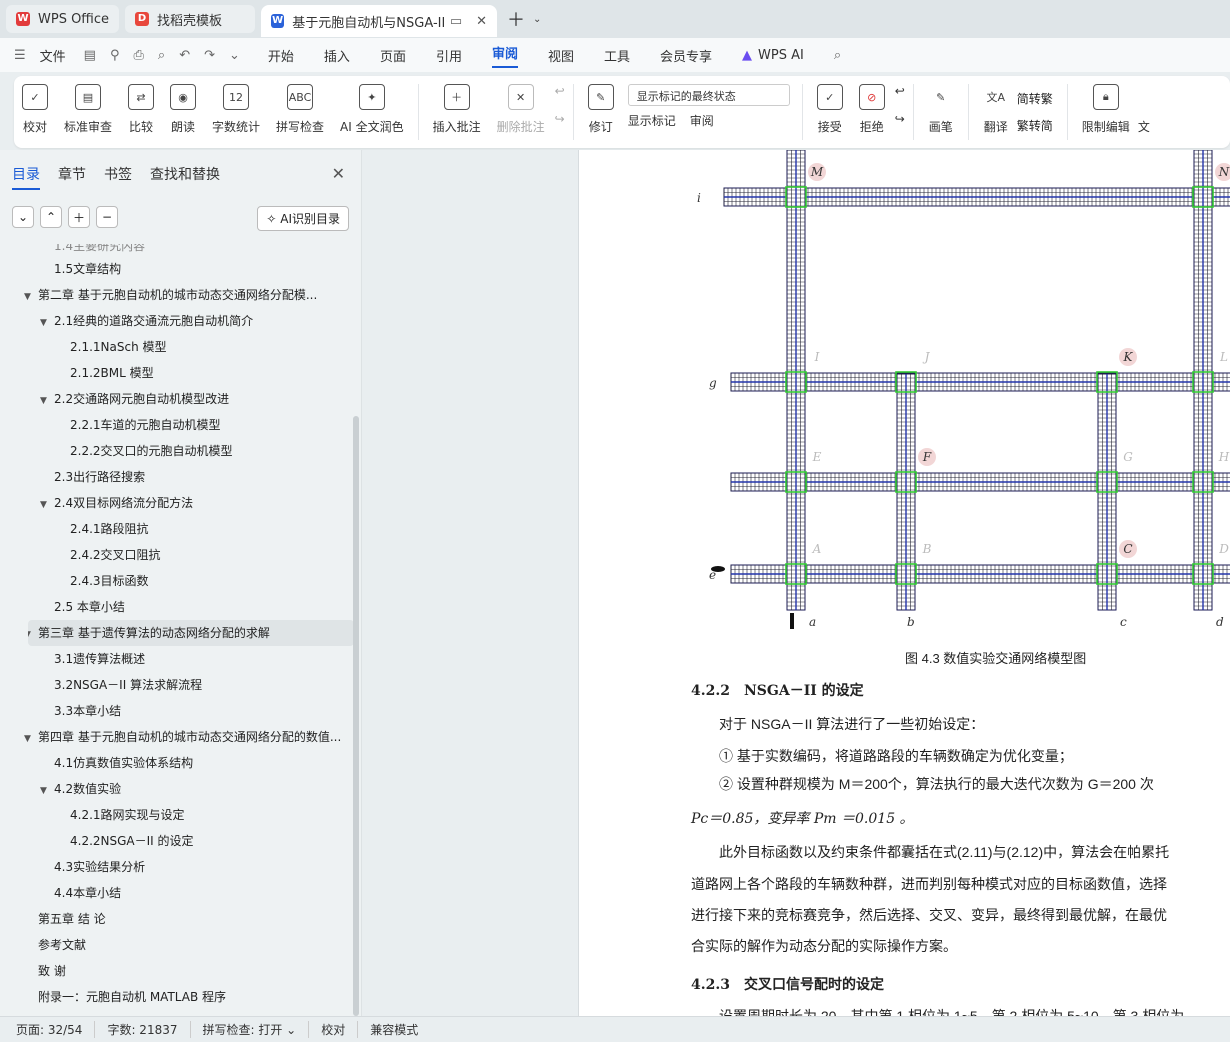 The height and width of the screenshot is (1042, 1230). I want to click on toc-item: 2.1.1NaSch 模型, so click(177, 347).